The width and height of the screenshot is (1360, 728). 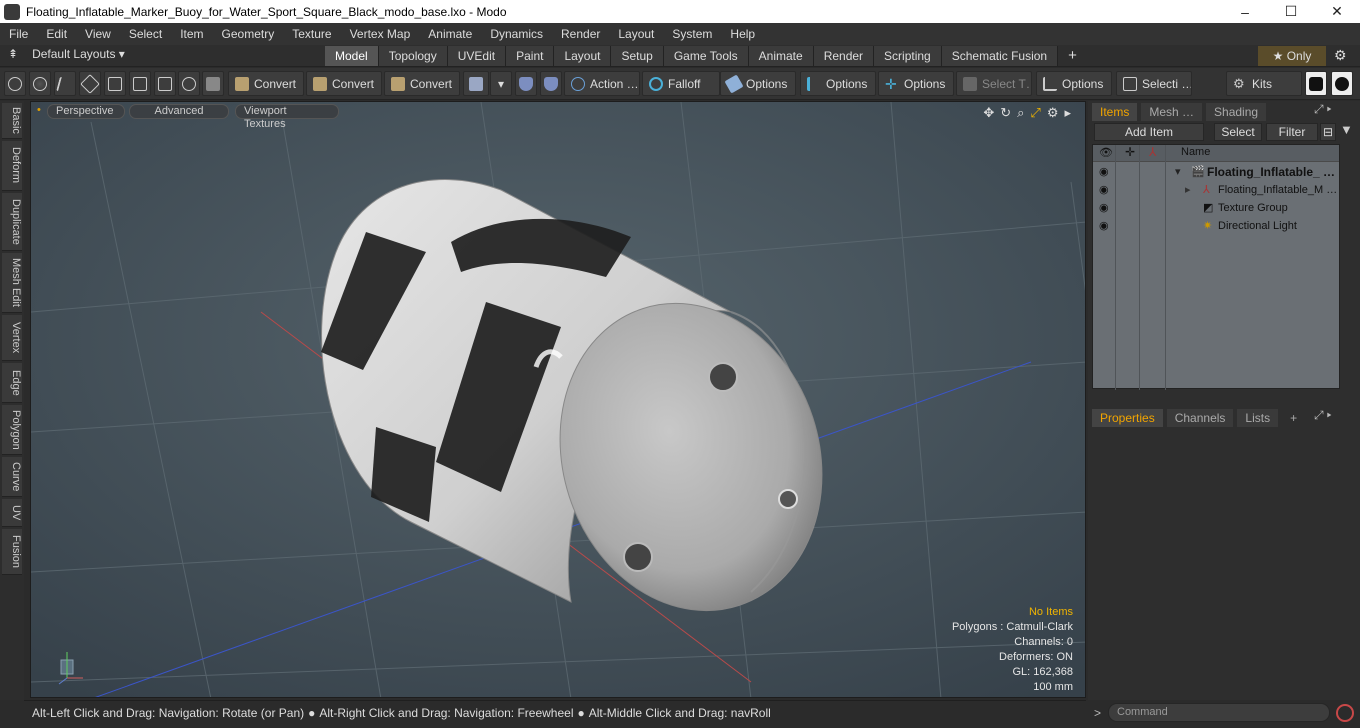 What do you see at coordinates (40, 83) in the screenshot?
I see `sphere-mode-icon` at bounding box center [40, 83].